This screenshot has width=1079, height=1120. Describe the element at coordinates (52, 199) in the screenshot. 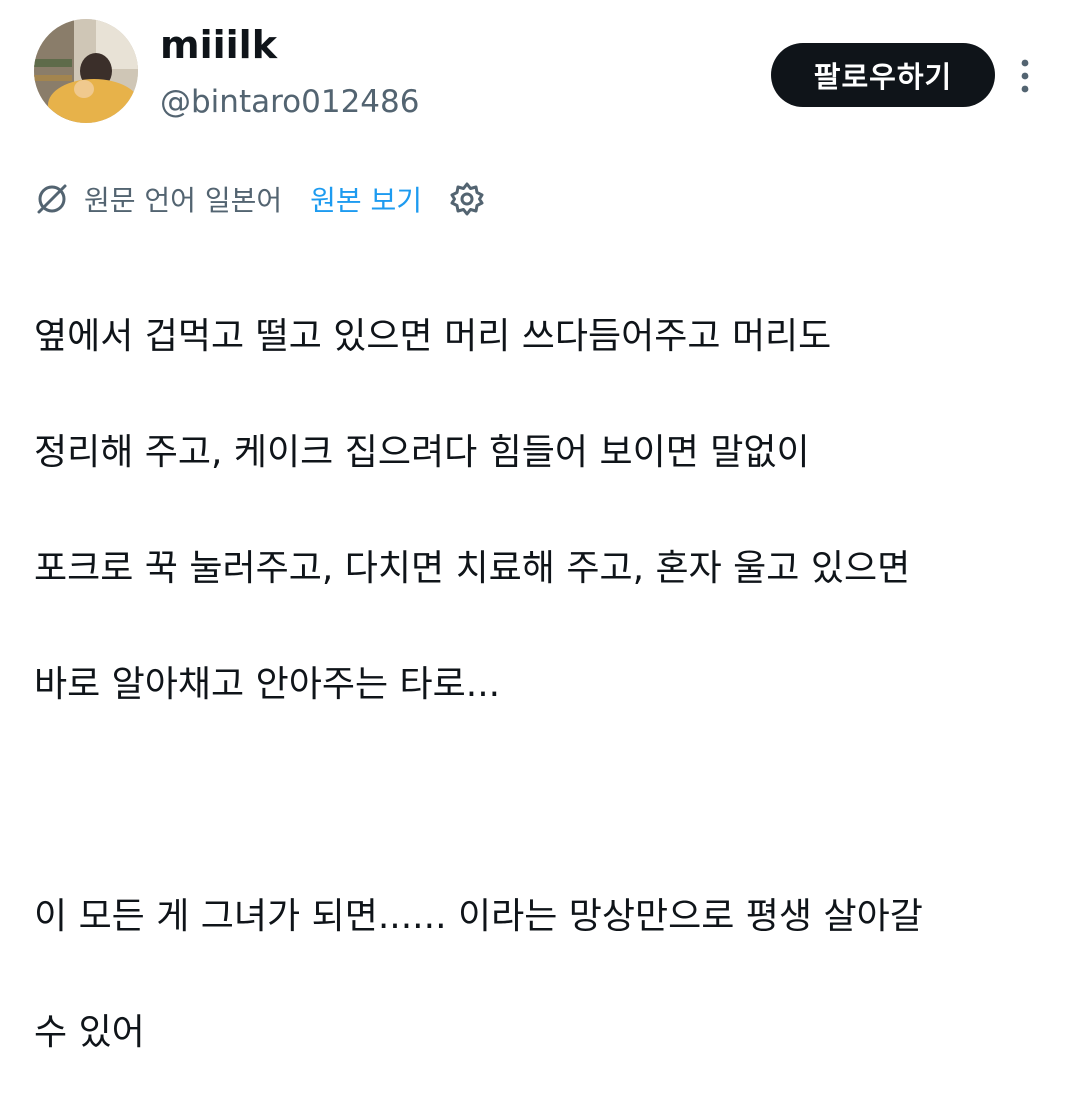

I see `translate-icon` at that location.